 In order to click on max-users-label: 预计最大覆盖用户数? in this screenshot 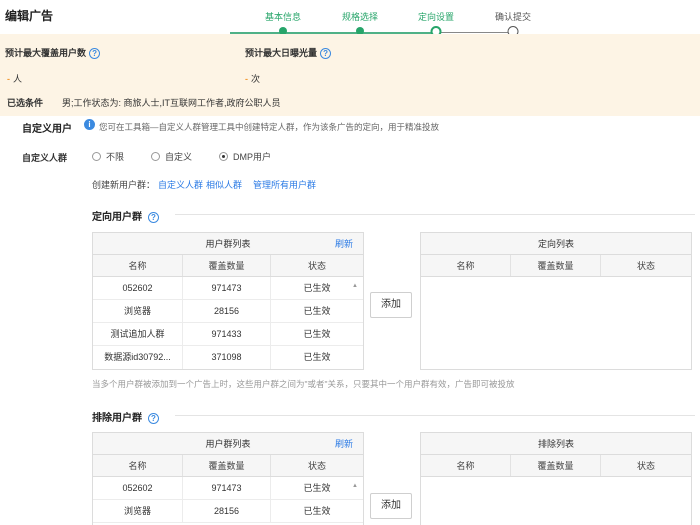, I will do `click(53, 53)`.